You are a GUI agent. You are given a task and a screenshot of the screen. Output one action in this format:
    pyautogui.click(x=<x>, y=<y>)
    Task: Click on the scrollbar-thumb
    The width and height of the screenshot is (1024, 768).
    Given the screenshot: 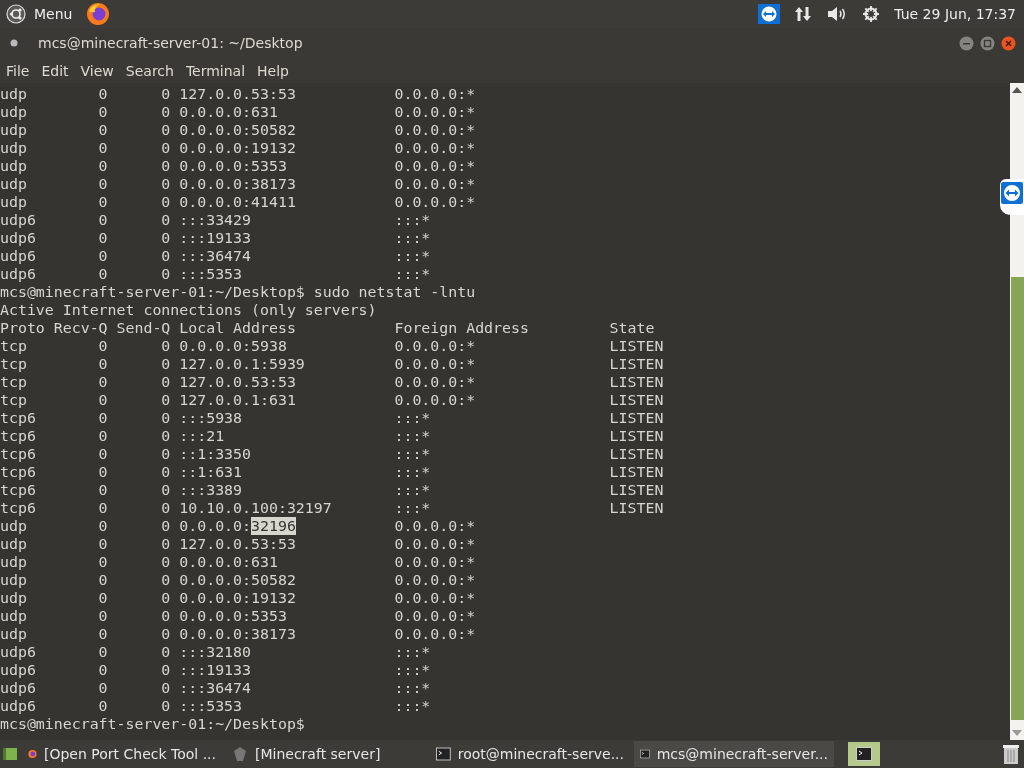 What is the action you would take?
    pyautogui.click(x=1017, y=498)
    